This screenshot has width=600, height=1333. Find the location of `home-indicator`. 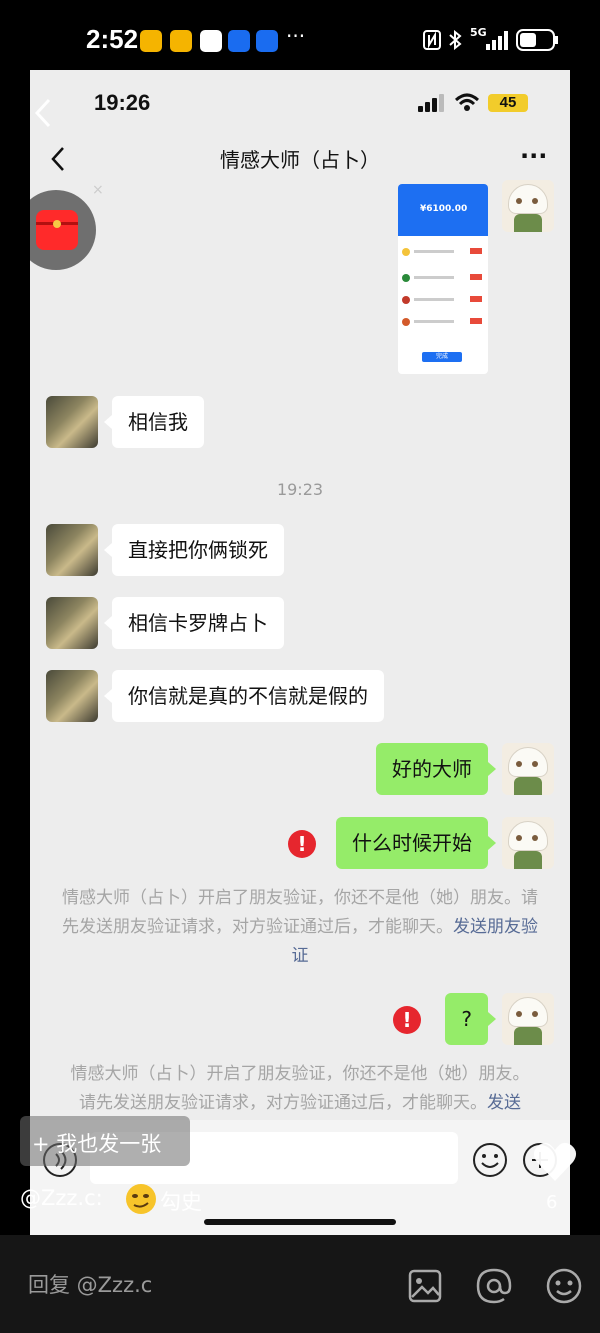

home-indicator is located at coordinates (300, 1222).